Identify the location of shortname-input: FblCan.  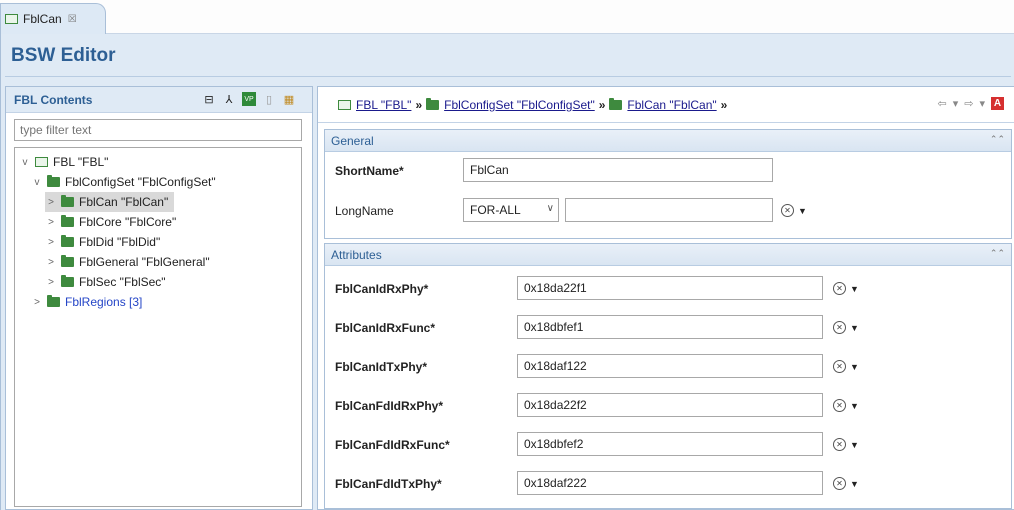
(618, 170).